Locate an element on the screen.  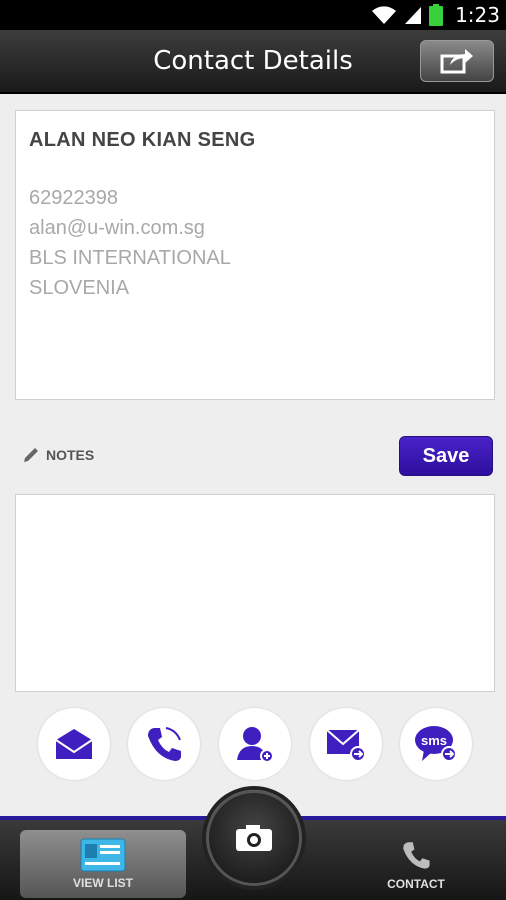
contact-country: SLOVENIA is located at coordinates (79, 288).